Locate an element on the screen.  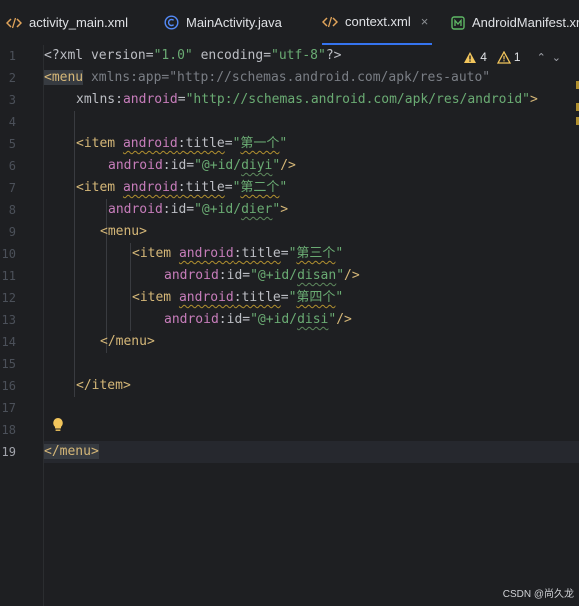
line-number: 14 is located at coordinates (8, 342).